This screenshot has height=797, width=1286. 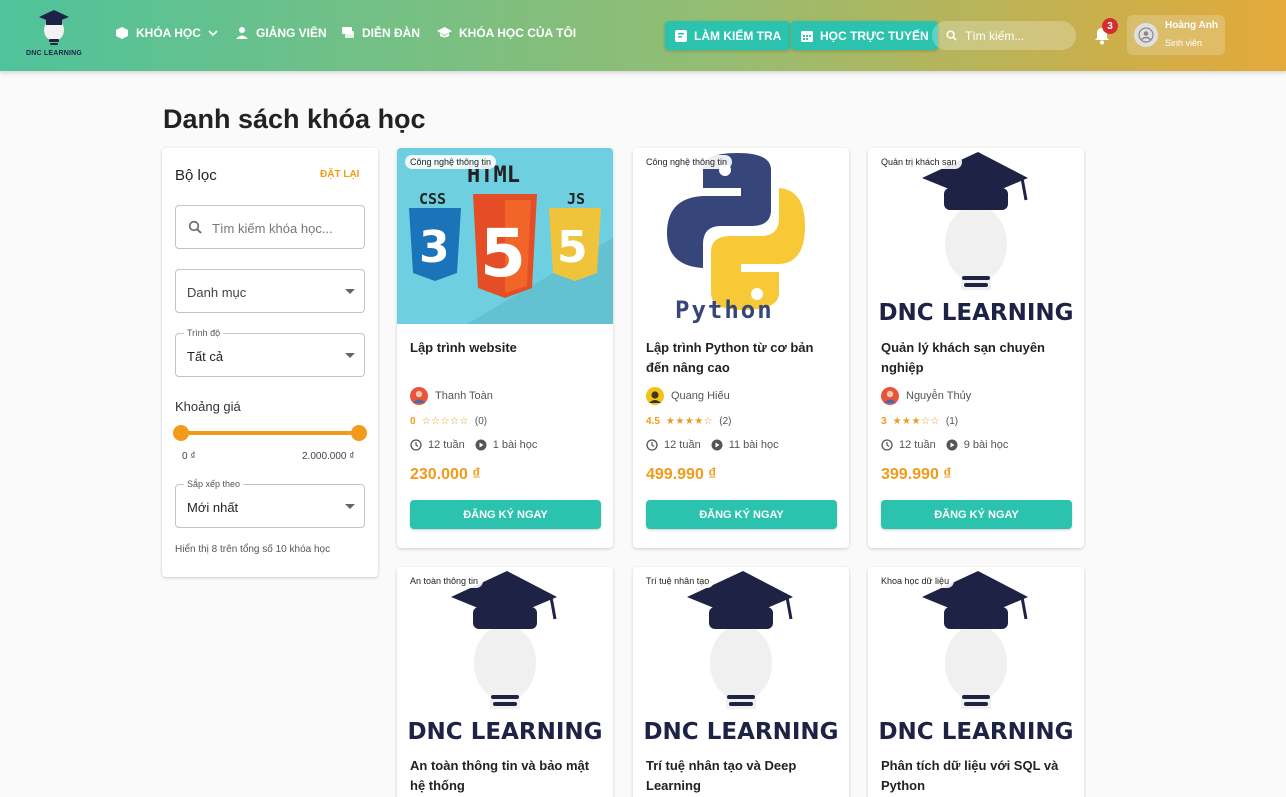 What do you see at coordinates (270, 433) in the screenshot?
I see `price-slider-track` at bounding box center [270, 433].